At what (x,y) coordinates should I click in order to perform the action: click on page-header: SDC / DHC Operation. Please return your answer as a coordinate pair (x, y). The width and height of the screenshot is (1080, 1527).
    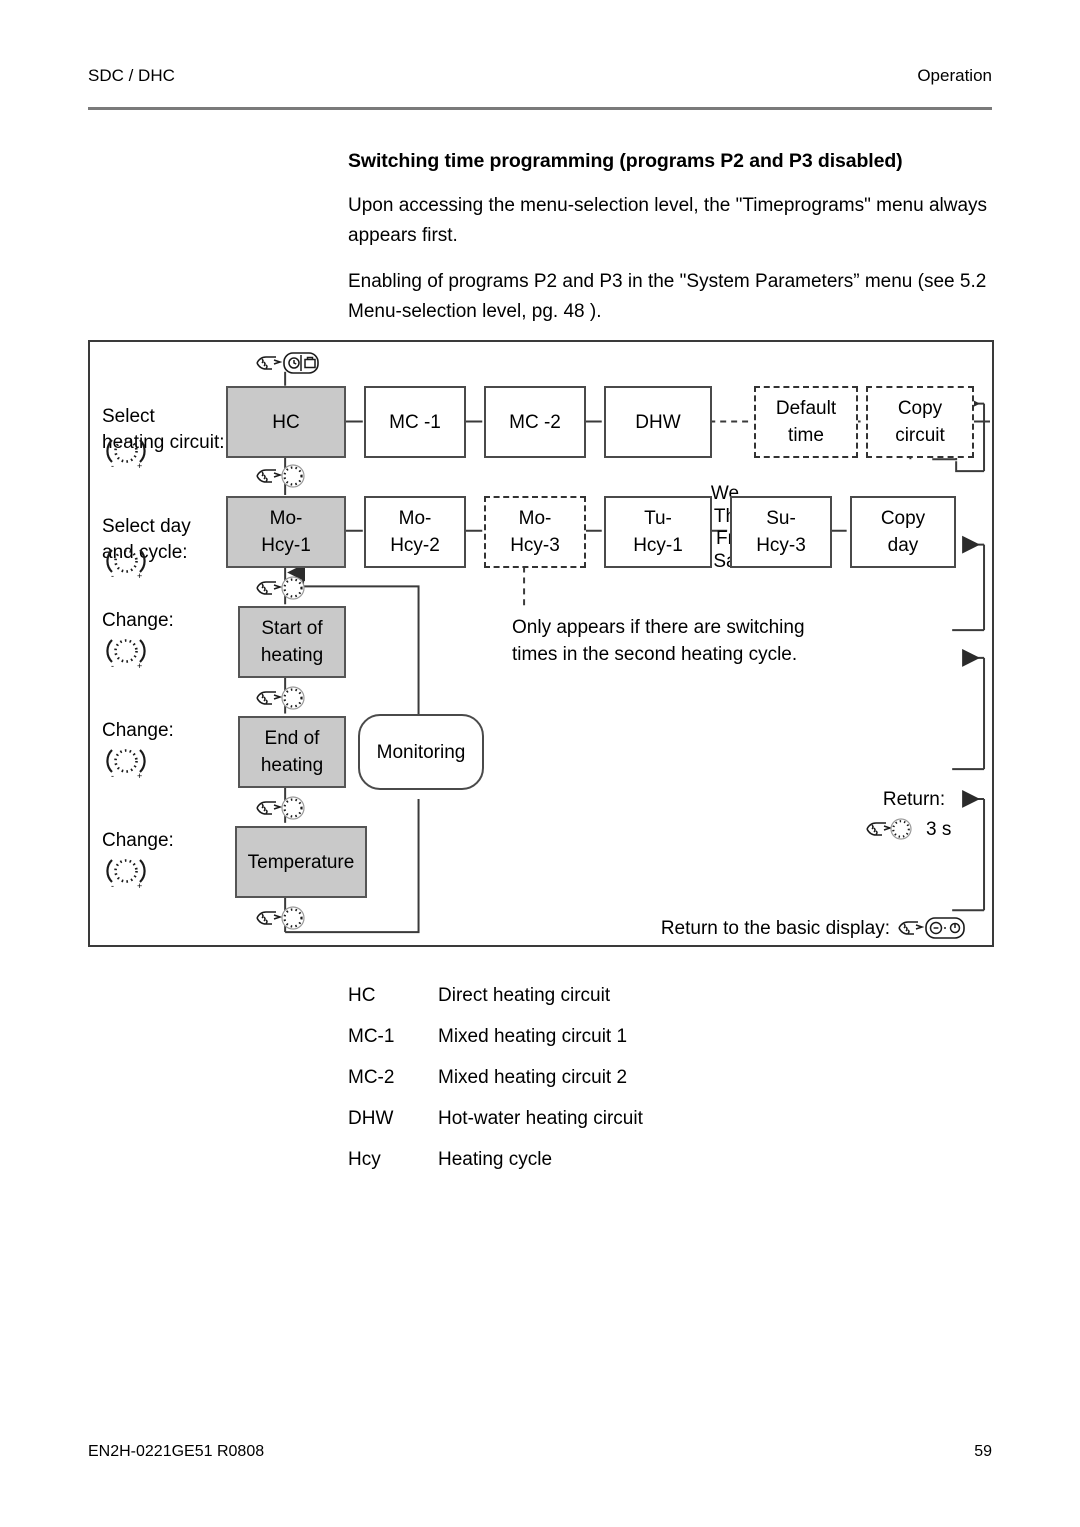
    Looking at the image, I should click on (540, 86).